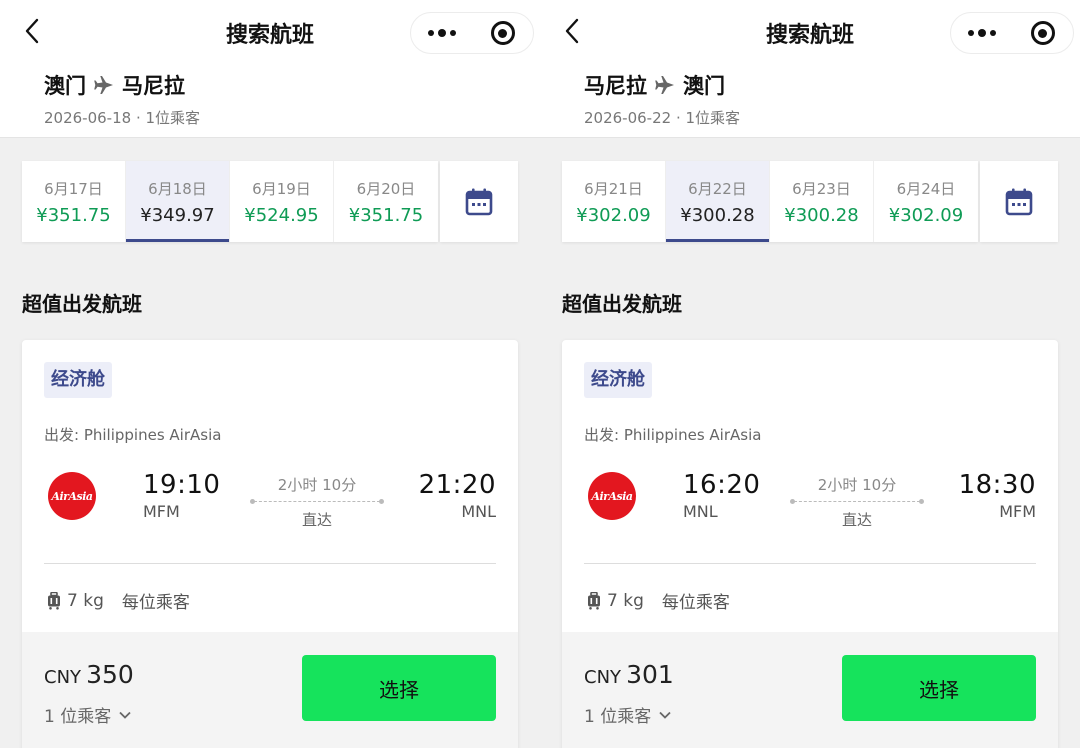  What do you see at coordinates (110, 674) in the screenshot?
I see `price-amount: 350` at bounding box center [110, 674].